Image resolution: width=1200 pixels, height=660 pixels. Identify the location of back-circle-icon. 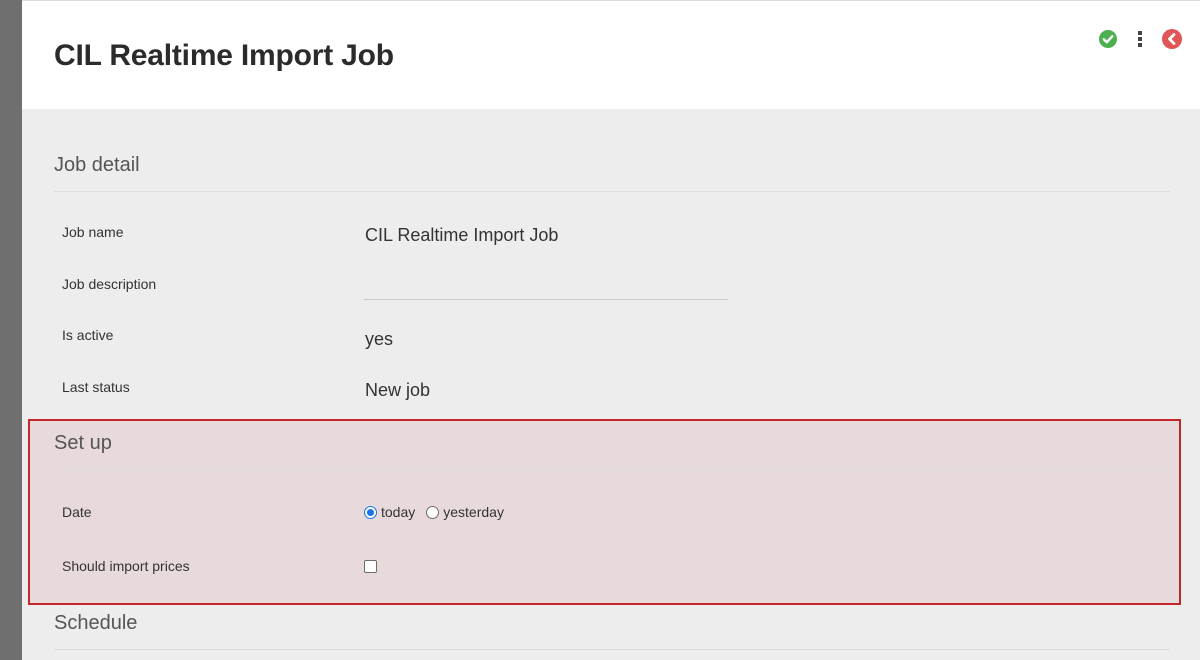
(1172, 39).